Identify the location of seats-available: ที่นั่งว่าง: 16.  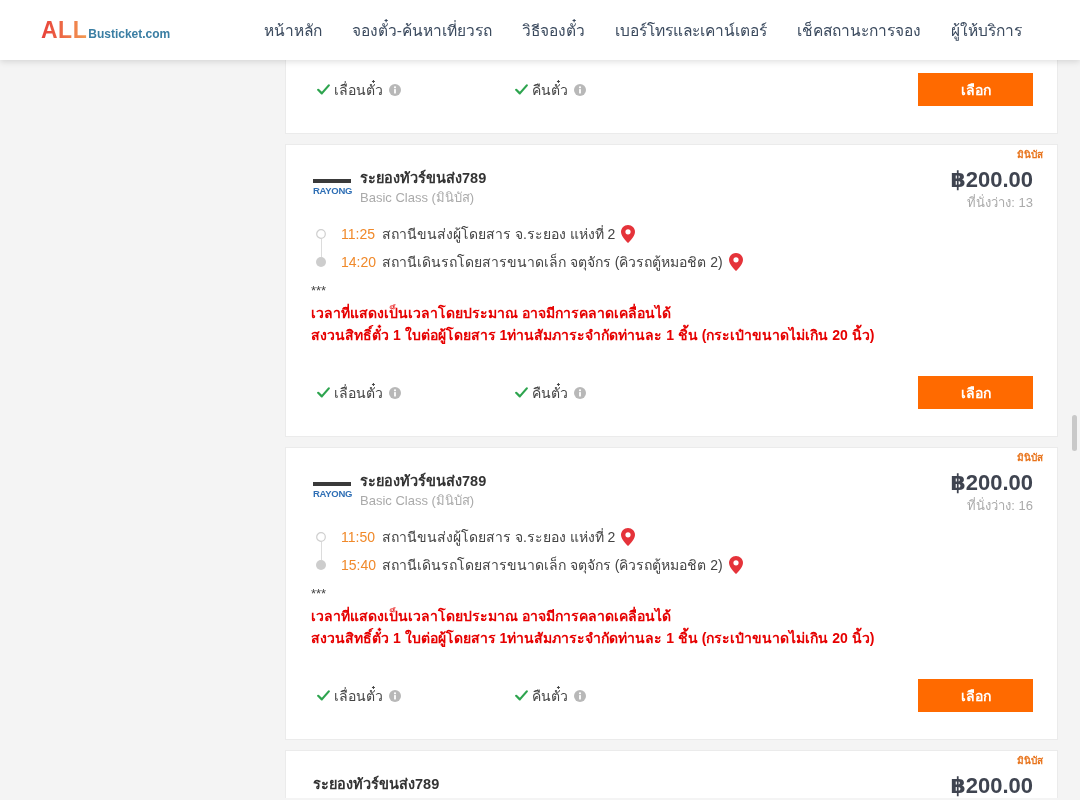
(999, 506).